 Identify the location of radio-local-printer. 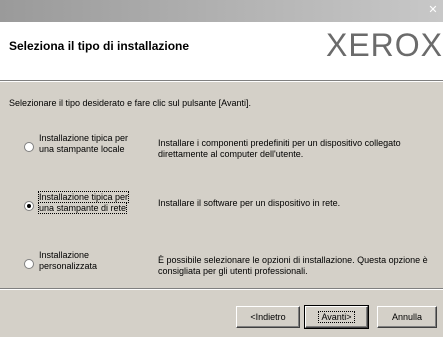
(29, 147).